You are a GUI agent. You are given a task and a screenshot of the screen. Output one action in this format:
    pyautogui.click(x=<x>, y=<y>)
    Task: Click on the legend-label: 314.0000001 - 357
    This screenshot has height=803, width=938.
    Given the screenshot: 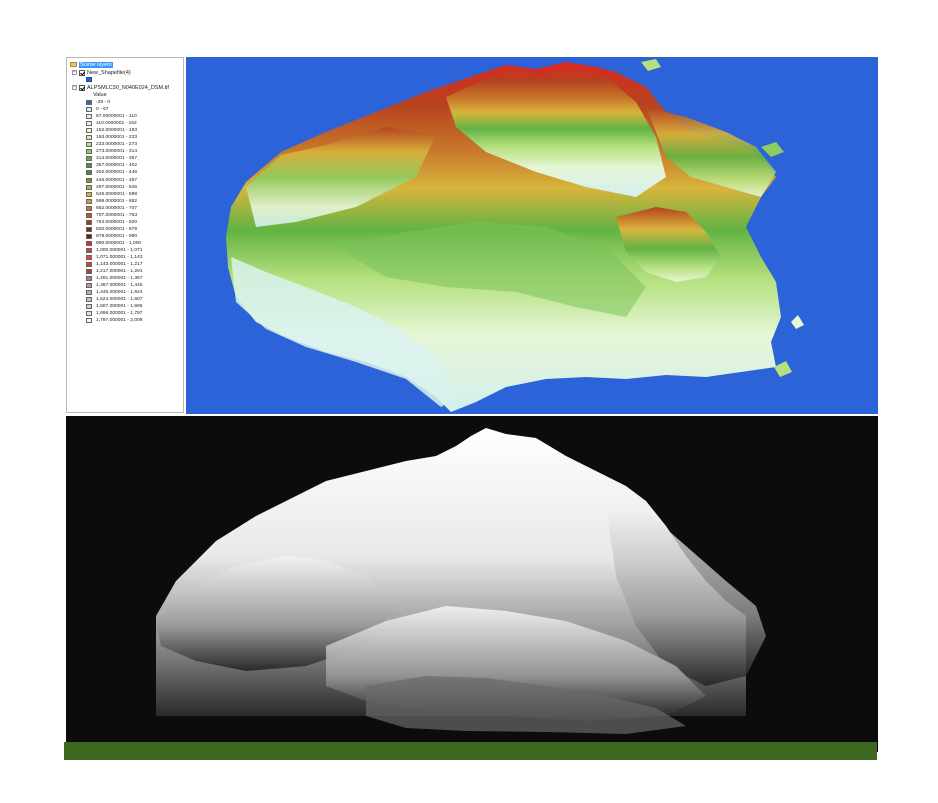 What is the action you would take?
    pyautogui.click(x=117, y=159)
    